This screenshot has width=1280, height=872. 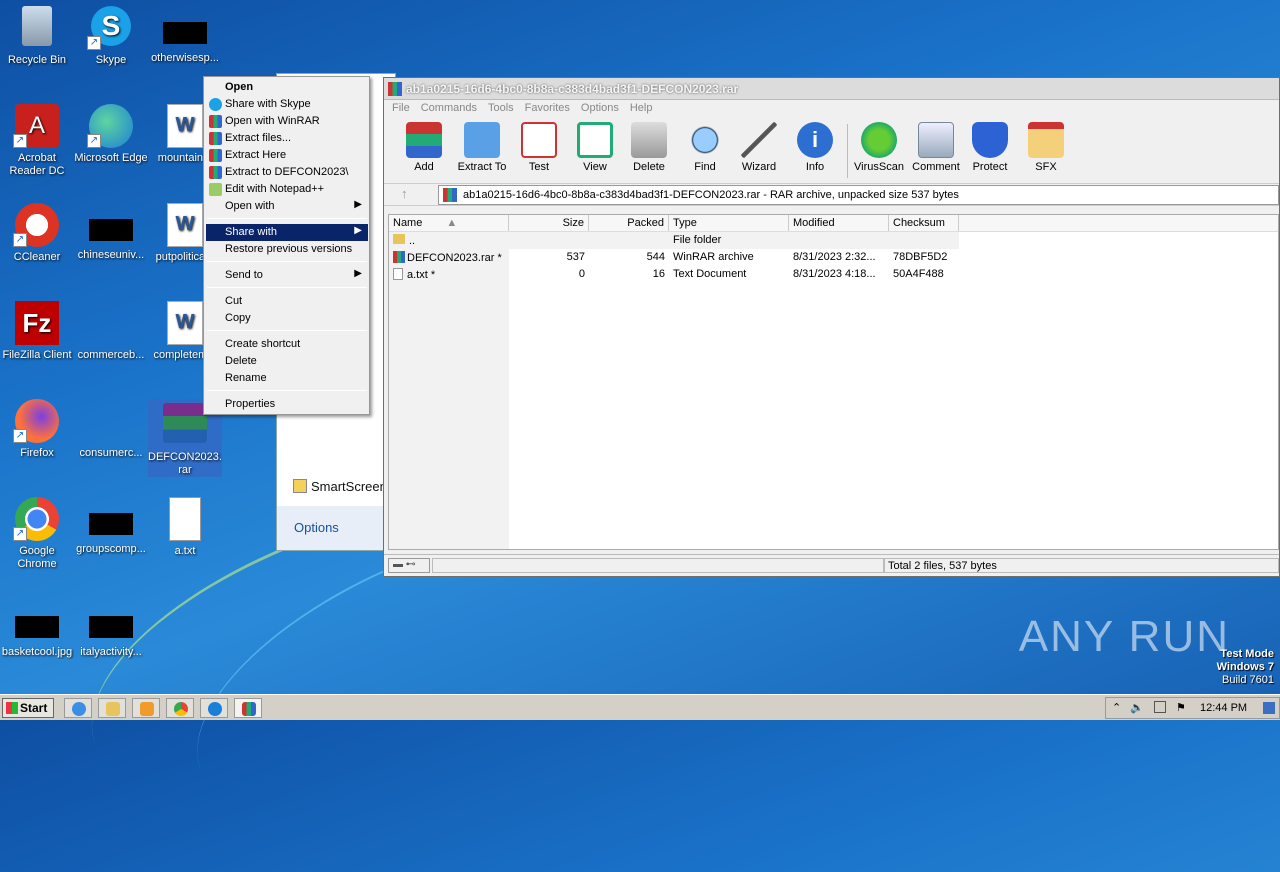 What do you see at coordinates (287, 330) in the screenshot?
I see `menu-separator` at bounding box center [287, 330].